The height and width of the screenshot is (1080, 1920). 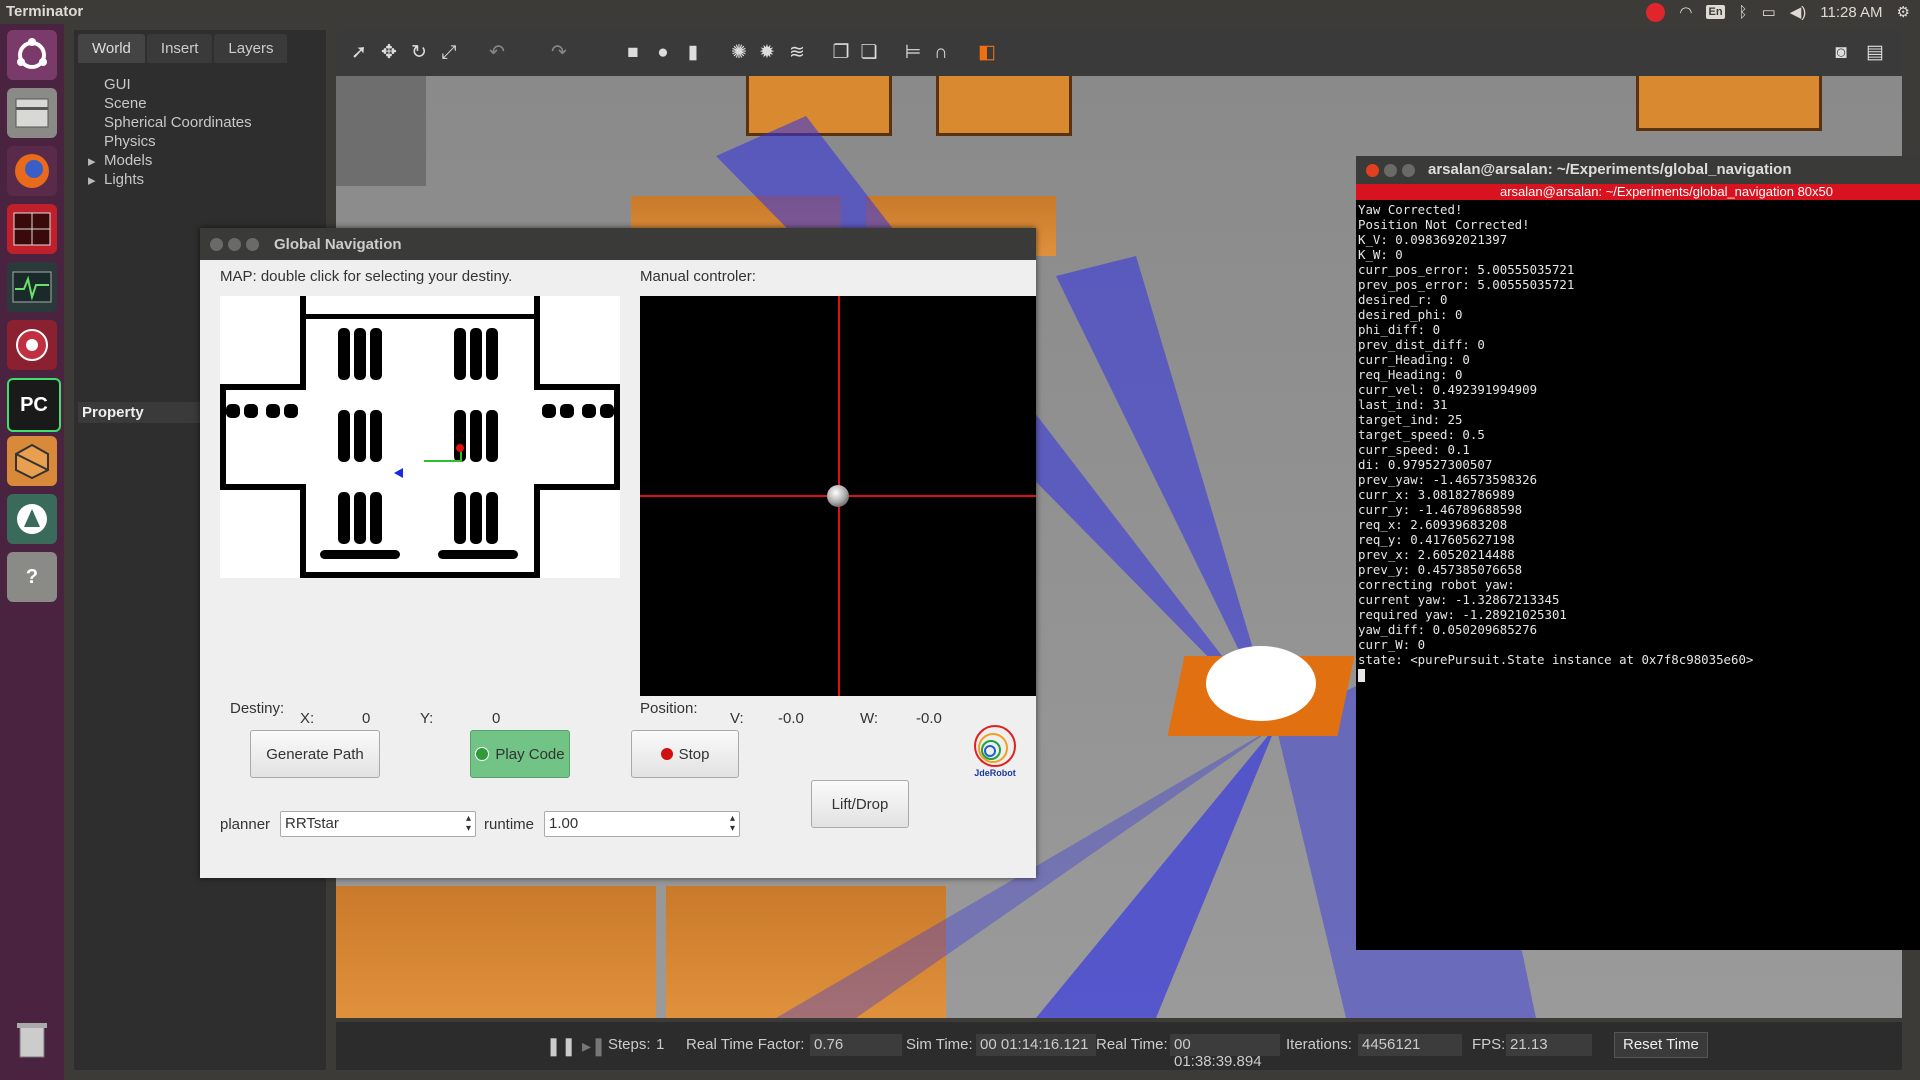 I want to click on velocity-v-label: V:, so click(x=737, y=718).